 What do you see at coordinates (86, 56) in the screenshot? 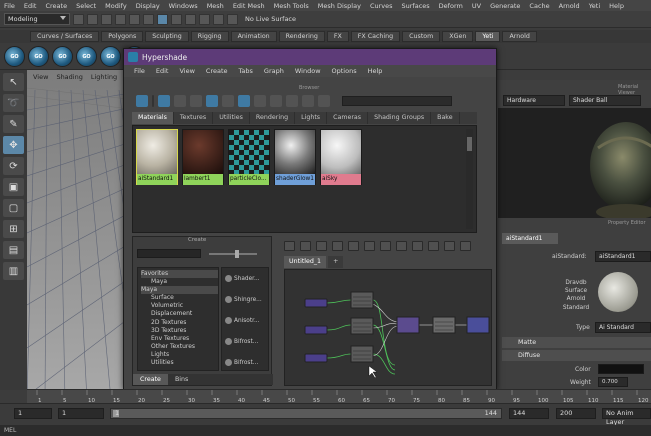
I see `arnold-sky-icon: GO` at bounding box center [86, 56].